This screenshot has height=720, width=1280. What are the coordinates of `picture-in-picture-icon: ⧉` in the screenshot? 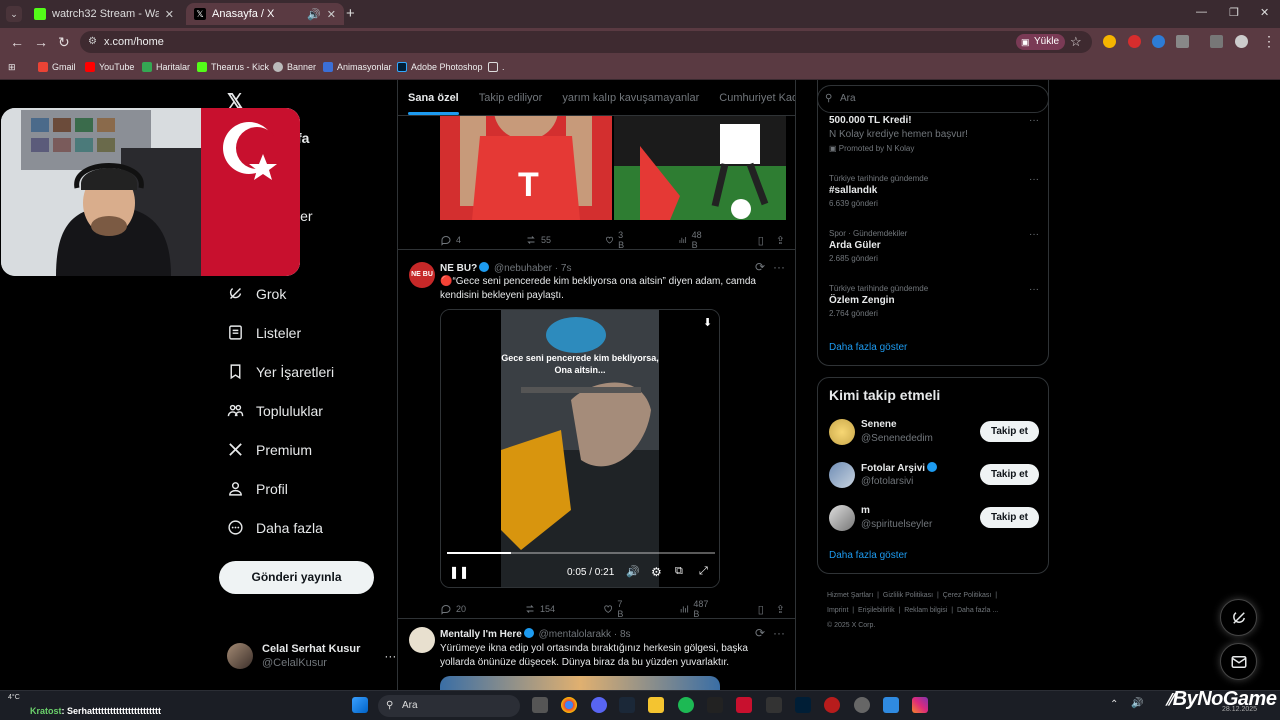 It's located at (679, 571).